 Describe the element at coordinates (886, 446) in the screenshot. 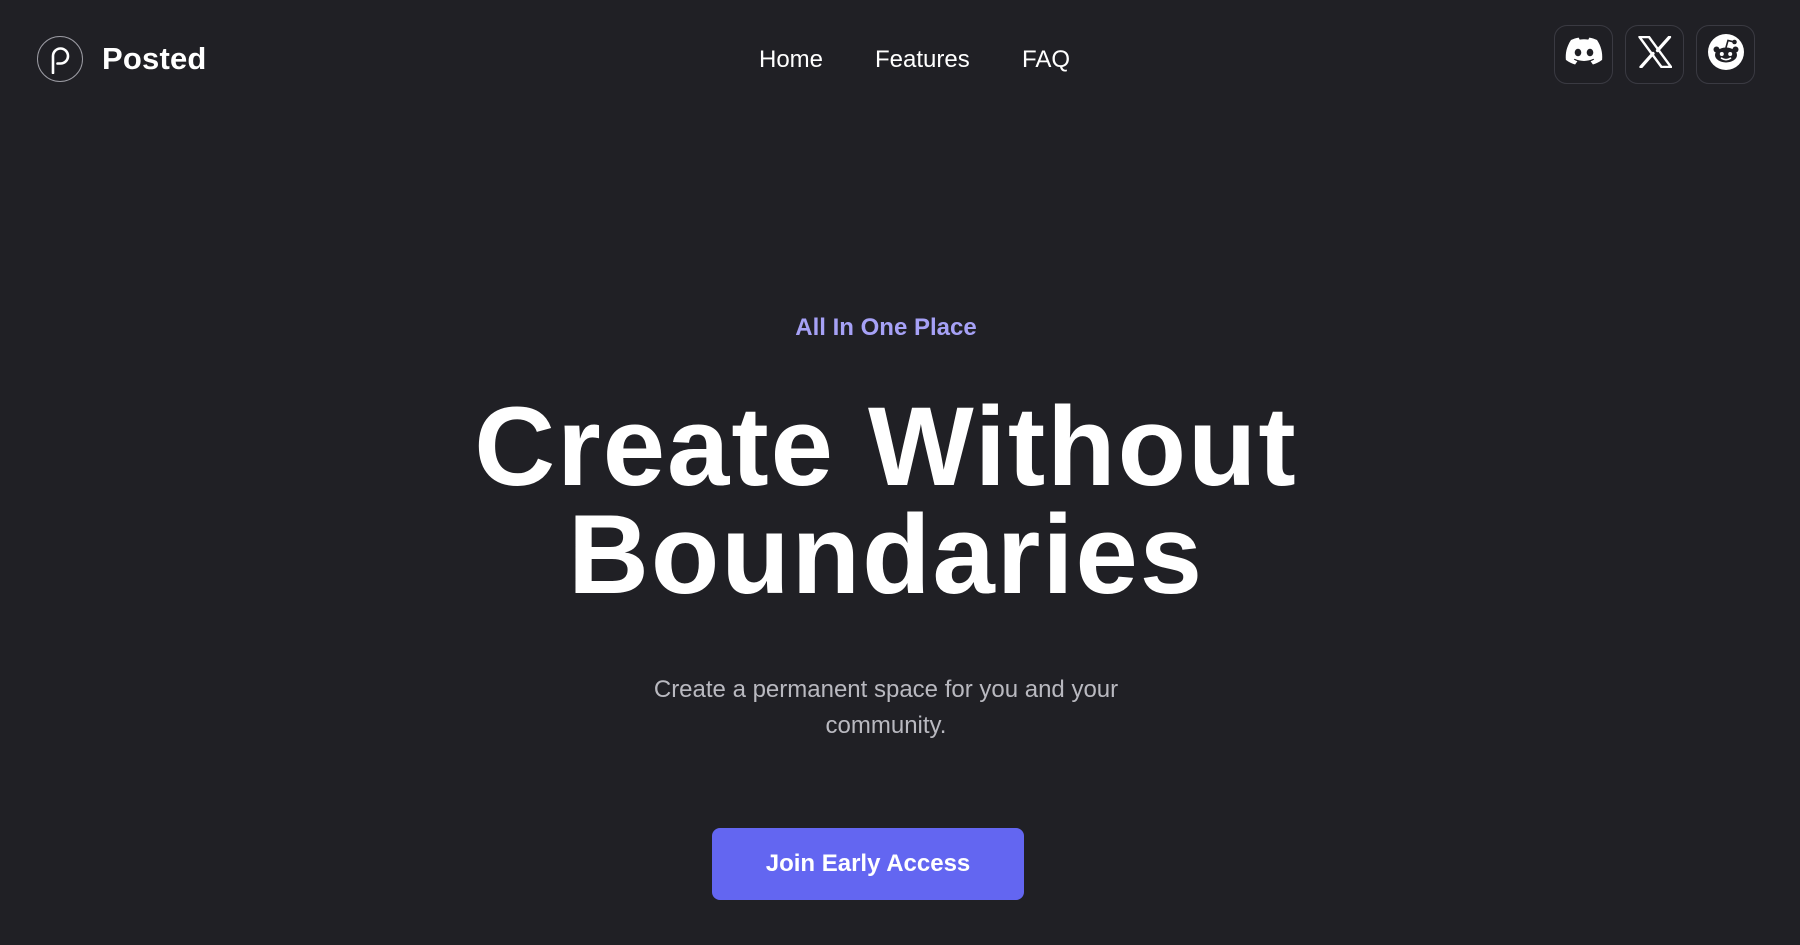

I see `hero-headline-line-1: Create Without` at that location.